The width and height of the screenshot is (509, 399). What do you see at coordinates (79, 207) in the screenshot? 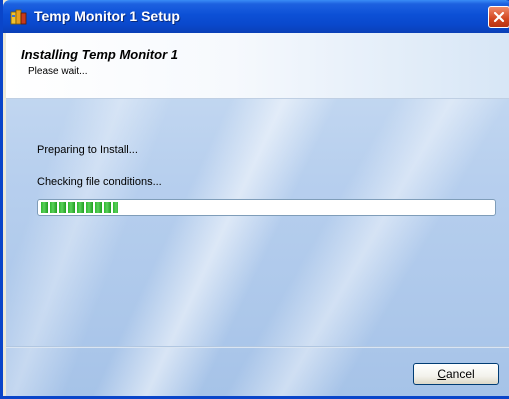
I see `progress-fill` at bounding box center [79, 207].